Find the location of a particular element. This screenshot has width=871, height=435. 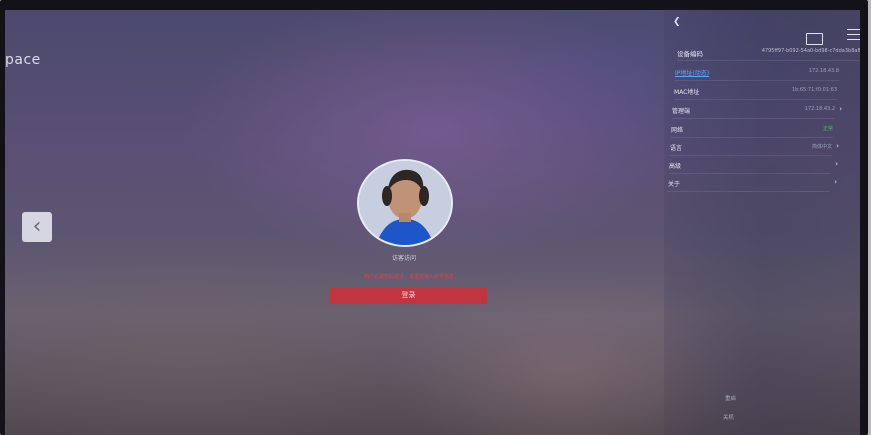

settings-row-about: 关于 › is located at coordinates (752, 185).